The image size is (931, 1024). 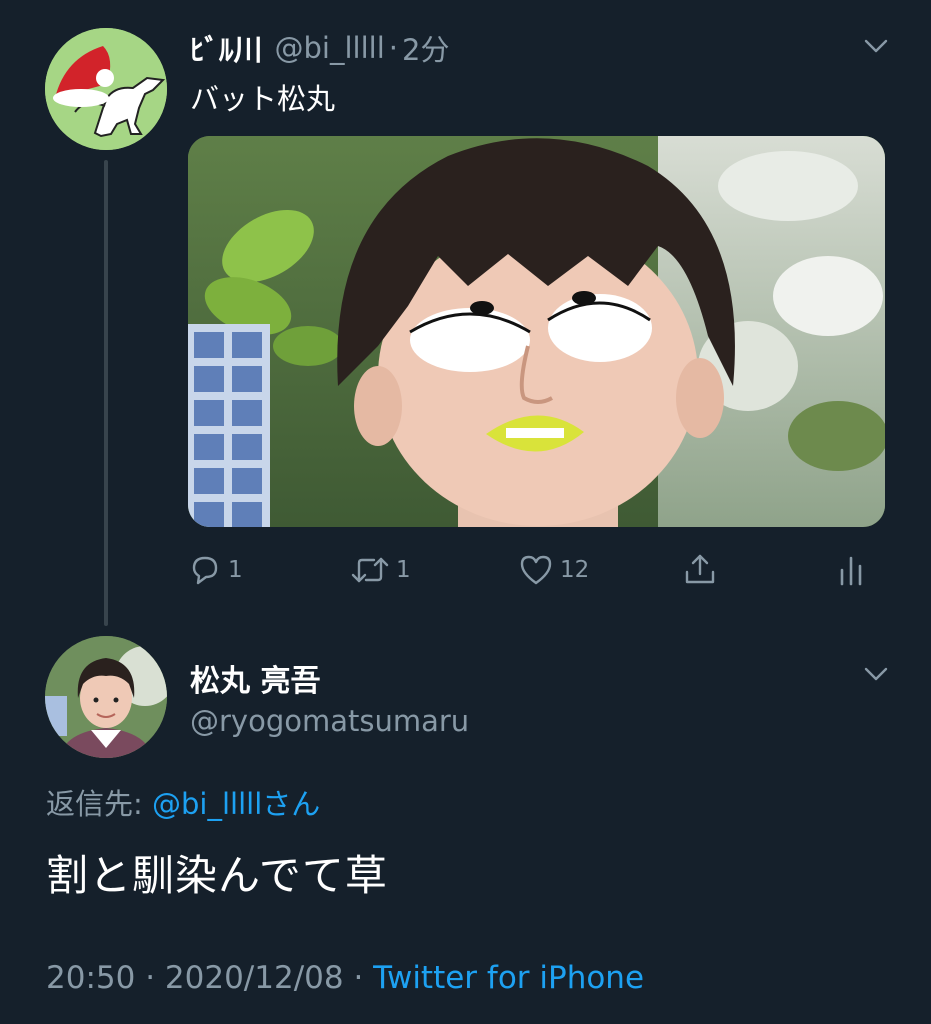 What do you see at coordinates (508, 978) in the screenshot?
I see `tweet-source-link: Twitter for iPhone` at bounding box center [508, 978].